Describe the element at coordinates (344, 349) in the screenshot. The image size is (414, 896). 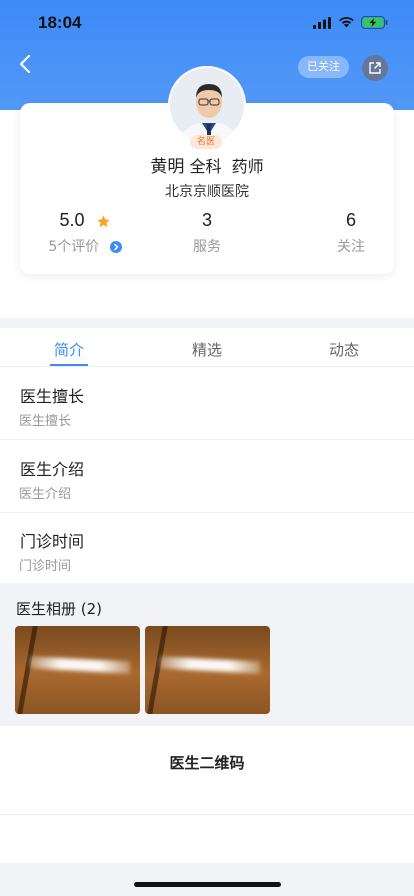
I see `tab-activity: 动态` at that location.